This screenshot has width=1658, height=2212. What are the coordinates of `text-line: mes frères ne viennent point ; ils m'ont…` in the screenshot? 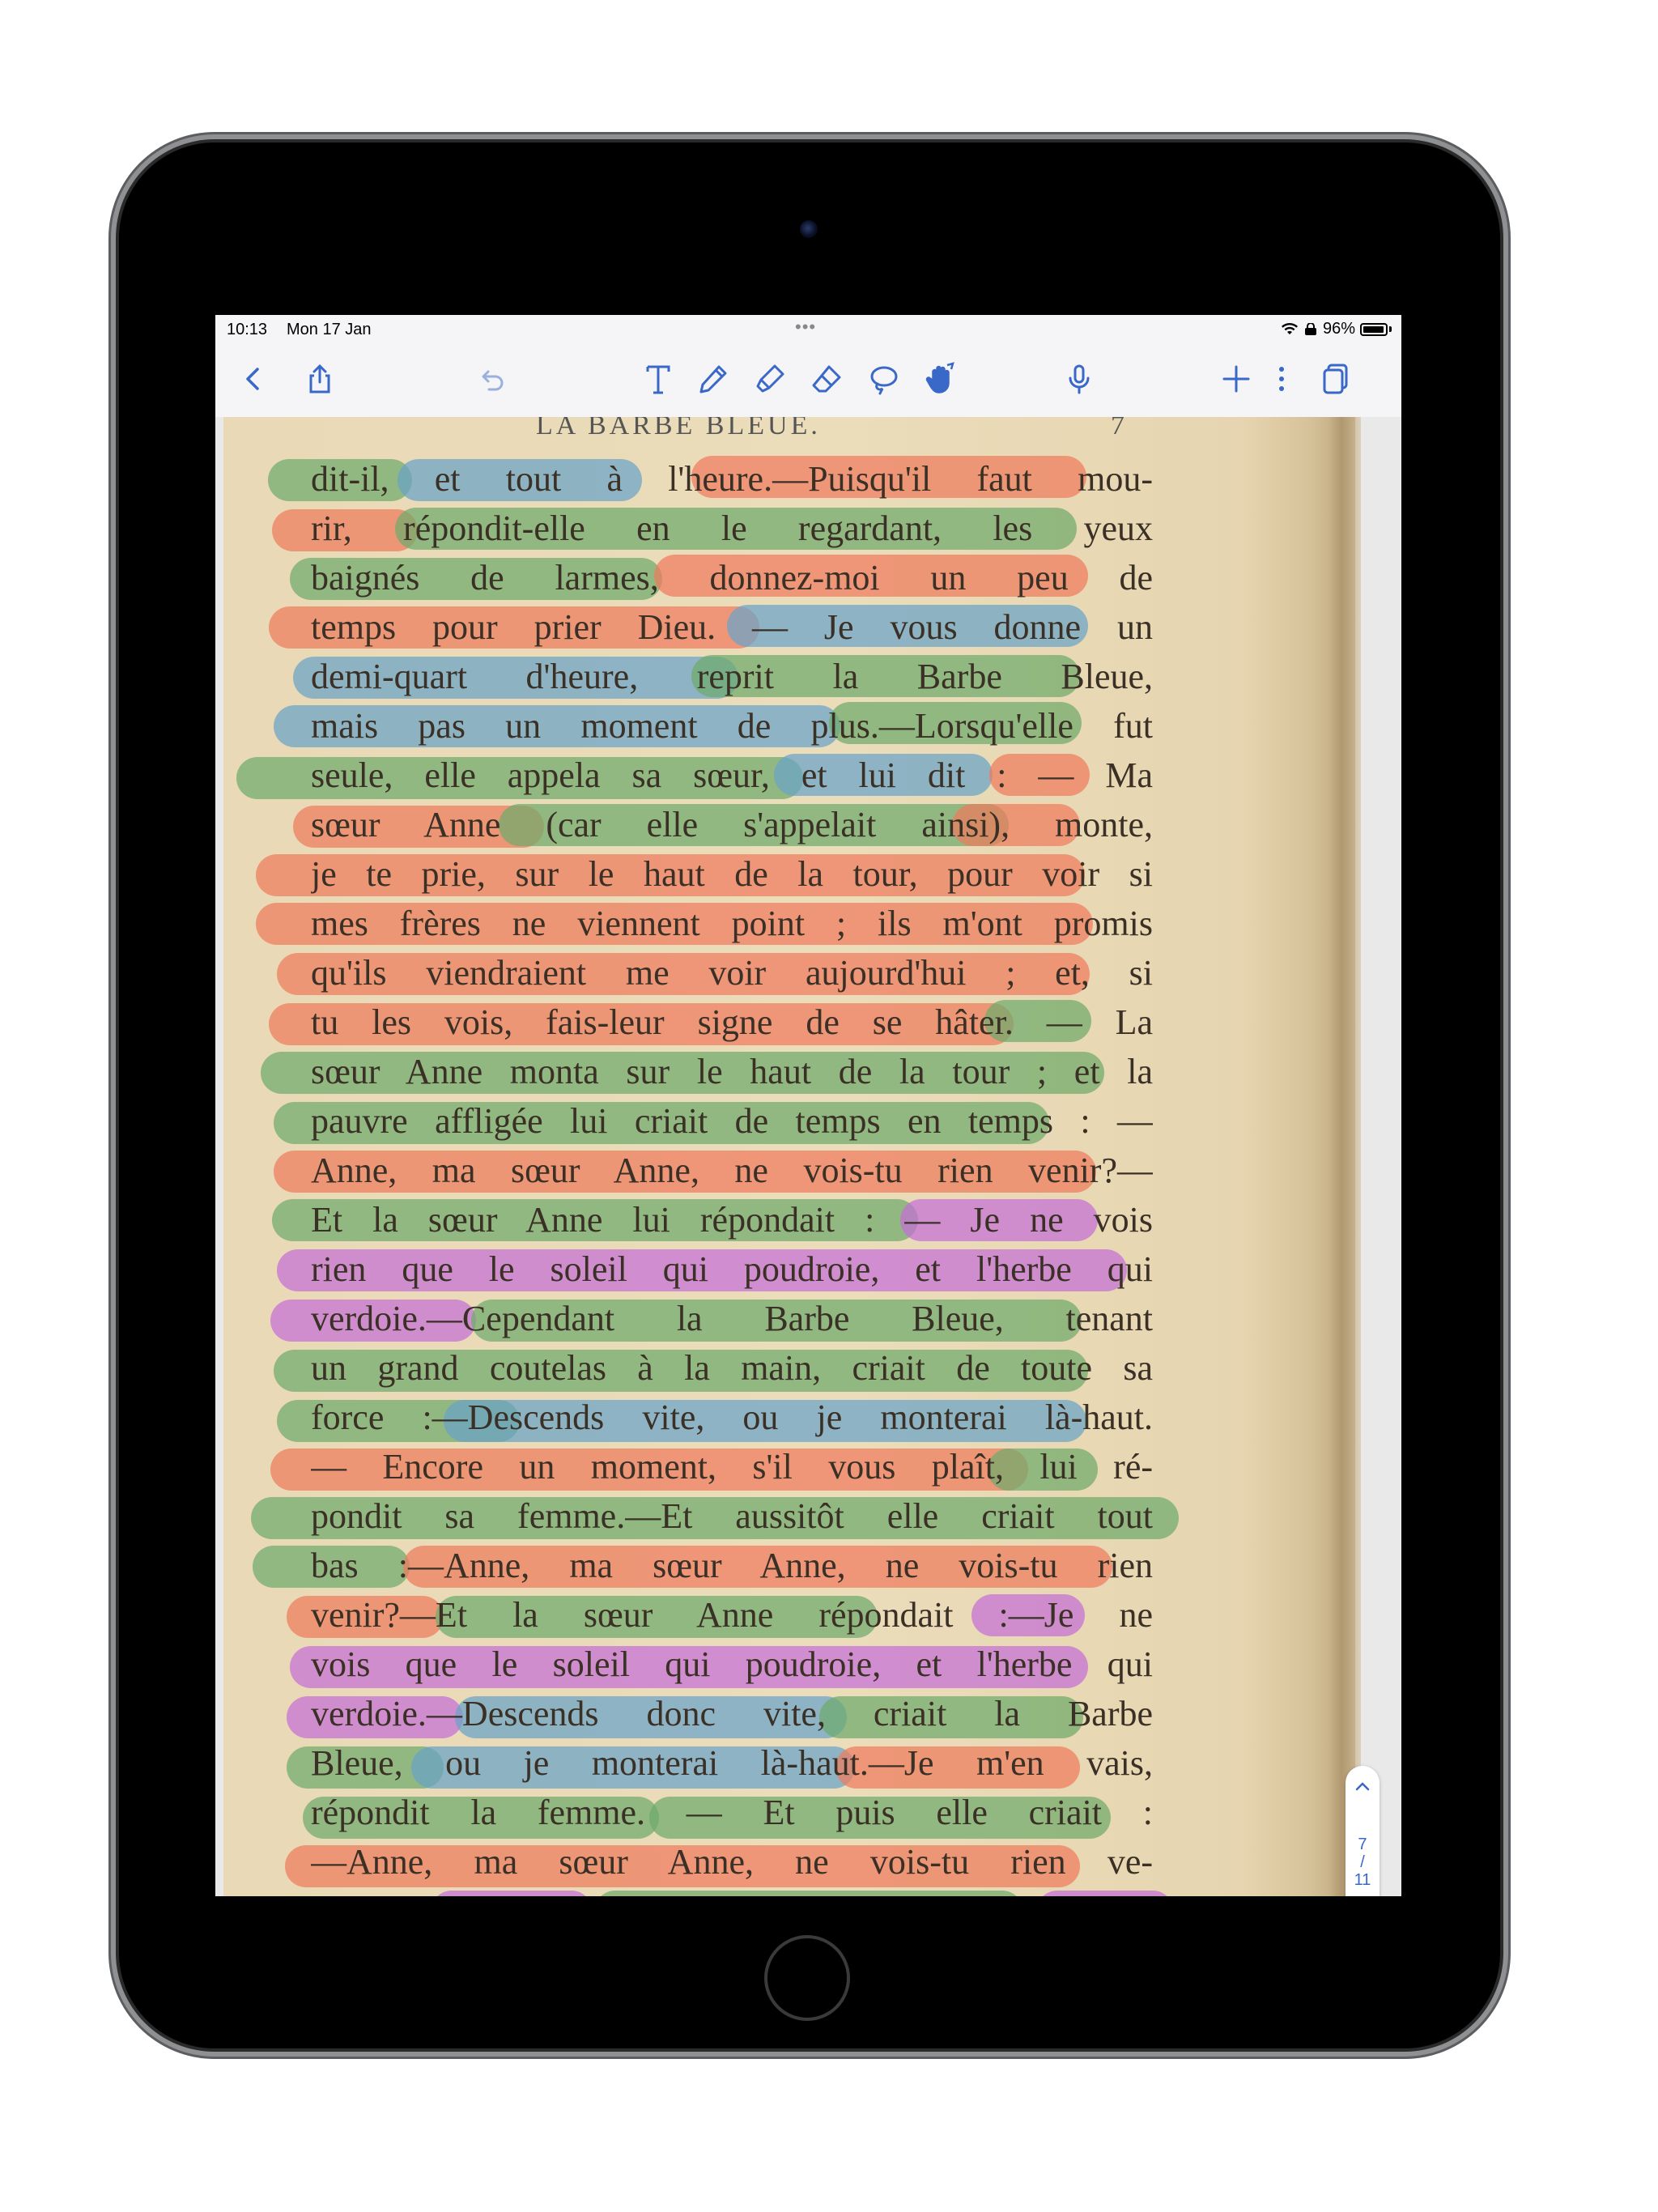 It's located at (732, 924).